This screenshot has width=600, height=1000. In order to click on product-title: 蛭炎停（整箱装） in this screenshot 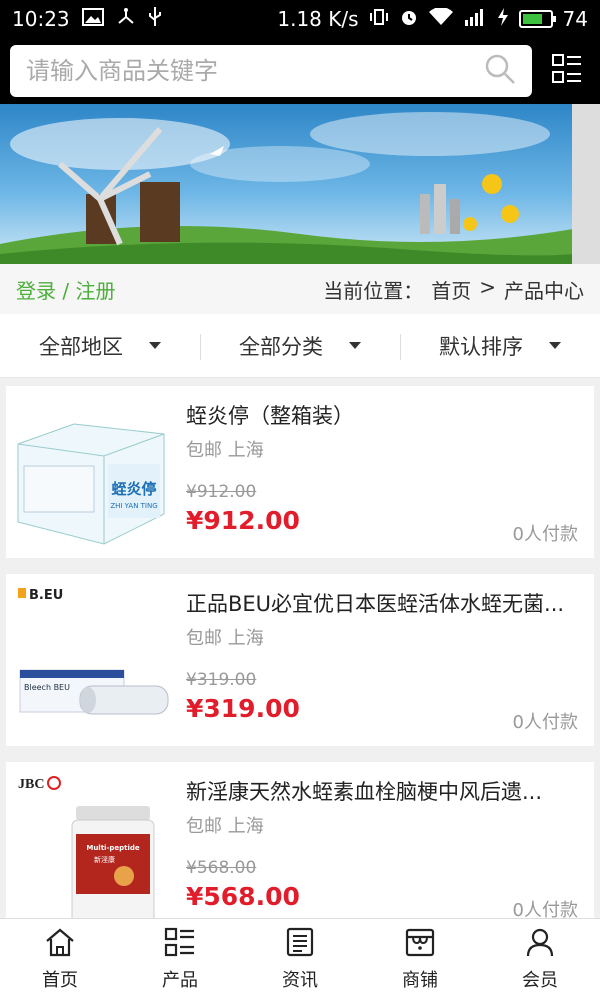, I will do `click(386, 415)`.